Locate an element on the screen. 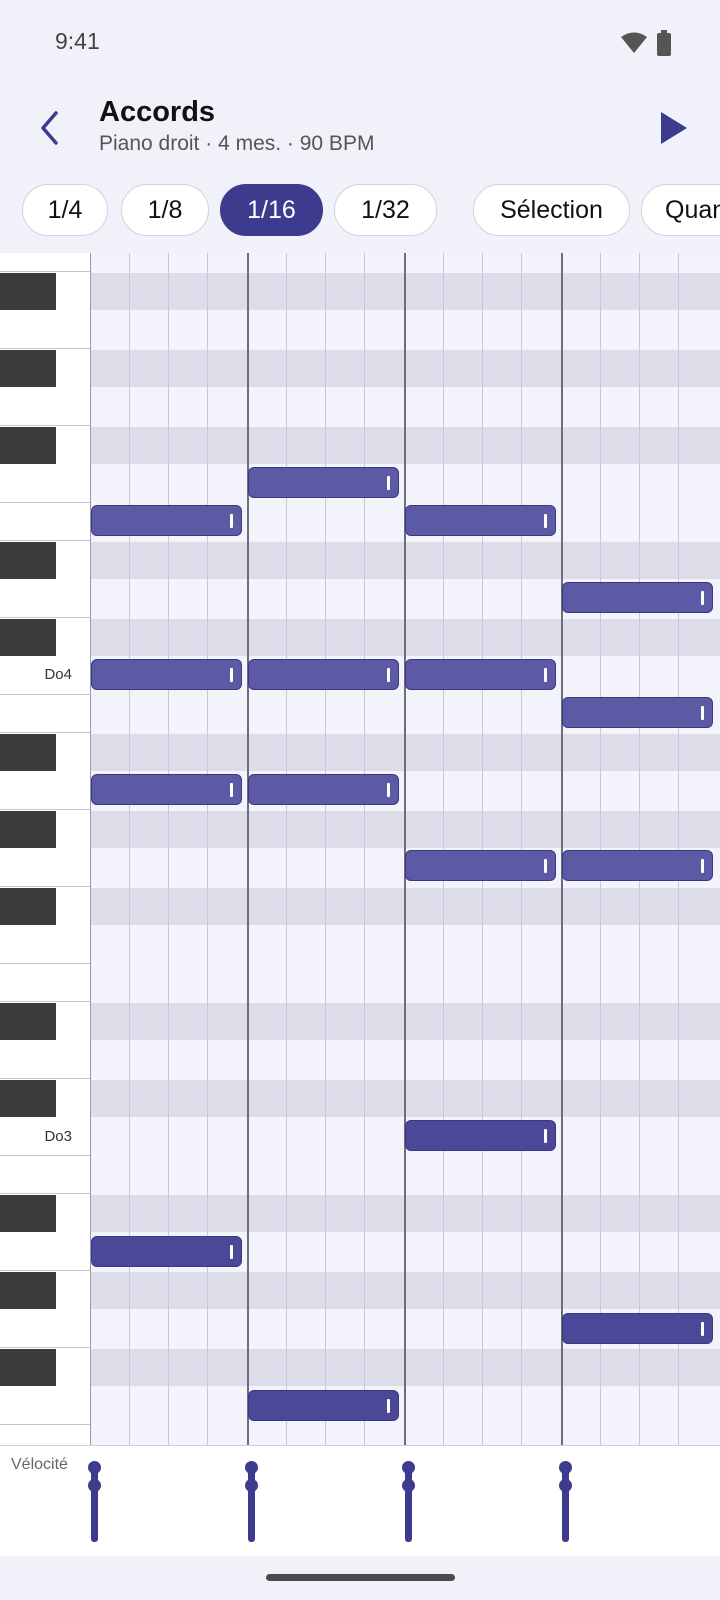 The width and height of the screenshot is (720, 1600). status-icons is located at coordinates (646, 45).